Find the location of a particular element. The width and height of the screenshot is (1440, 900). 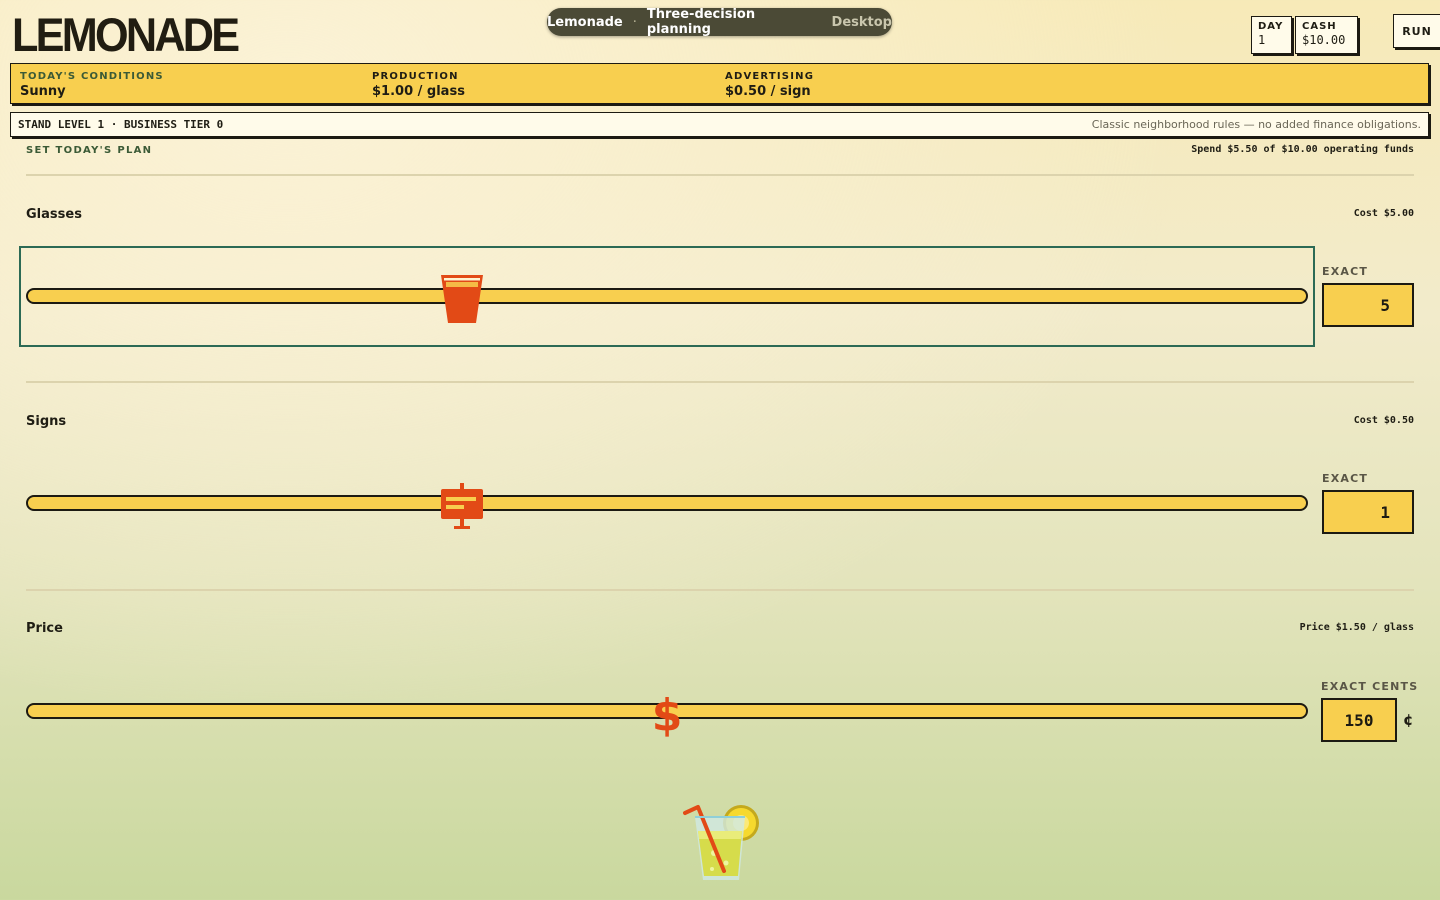

conditions-production: PRODUCTION $1.00 / glass is located at coordinates (418, 85).